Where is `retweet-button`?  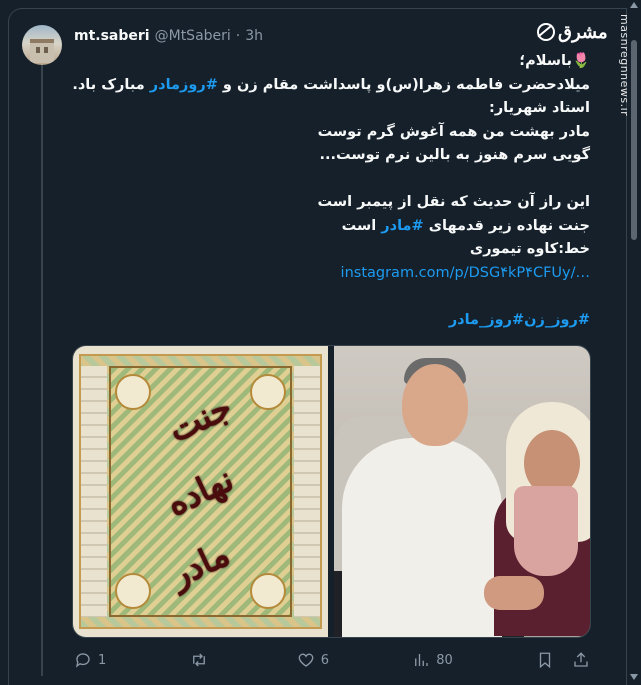 retweet-button is located at coordinates (202, 660).